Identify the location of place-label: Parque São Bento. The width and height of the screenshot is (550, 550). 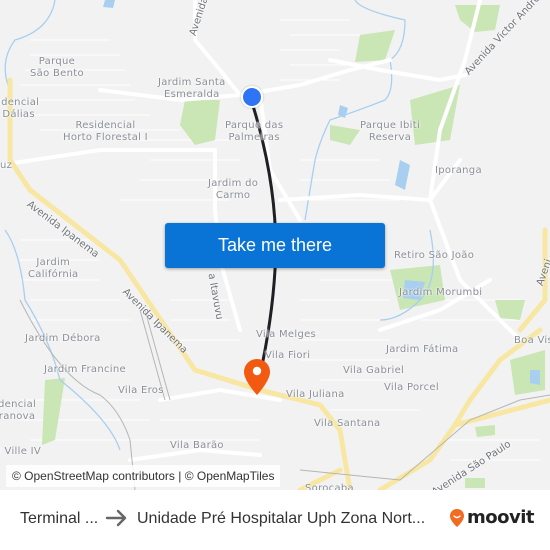
(57, 67).